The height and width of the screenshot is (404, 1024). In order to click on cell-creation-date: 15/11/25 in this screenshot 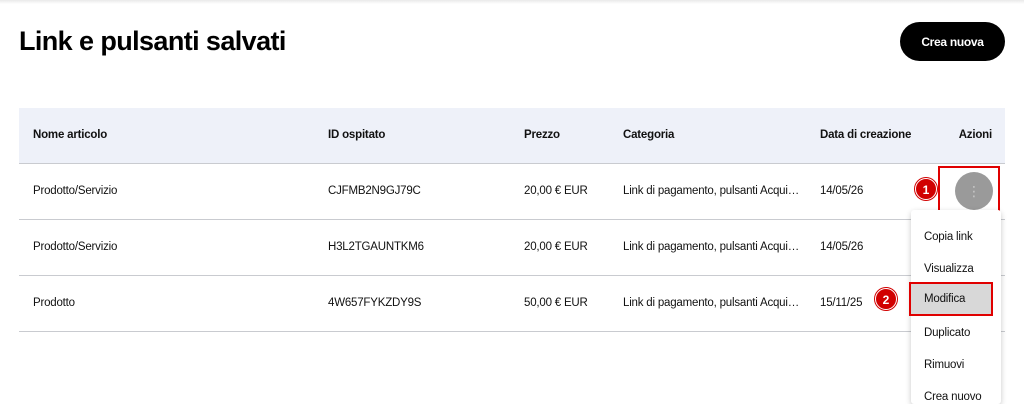, I will do `click(841, 303)`.